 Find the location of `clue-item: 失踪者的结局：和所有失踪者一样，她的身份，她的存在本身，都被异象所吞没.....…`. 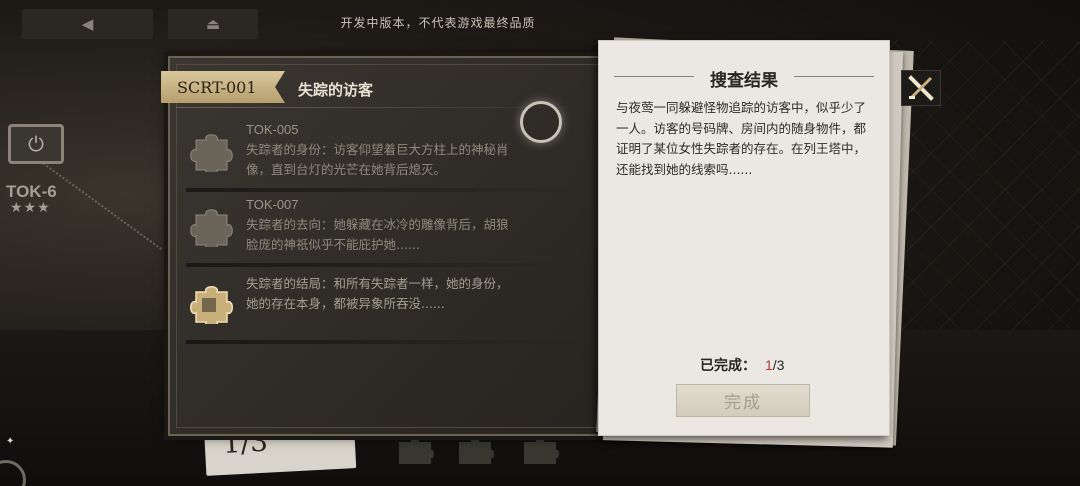

clue-item: 失踪者的结局：和所有失踪者一样，她的身份，她的存在本身，都被异象所吞没.....… is located at coordinates (386, 308).